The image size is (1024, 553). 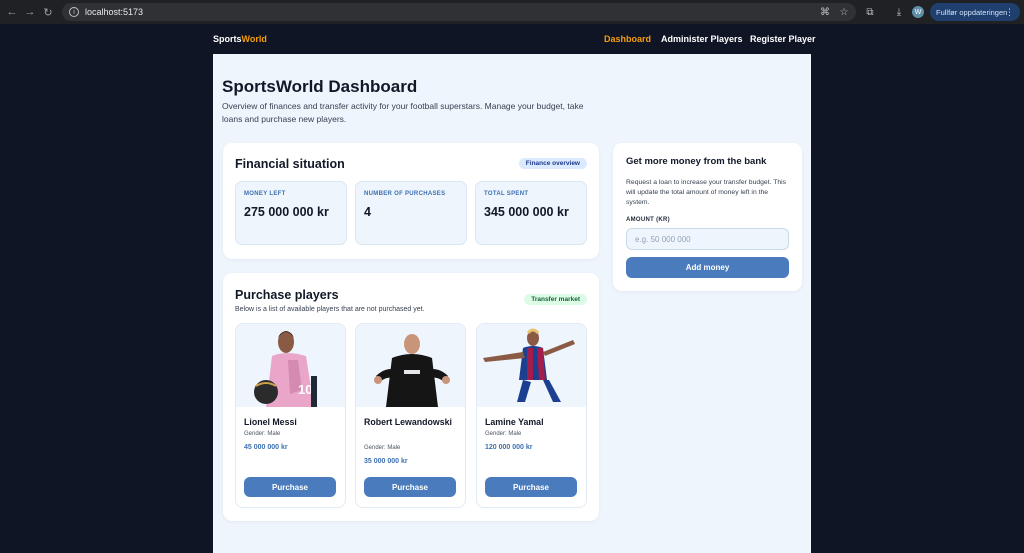 What do you see at coordinates (509, 447) in the screenshot?
I see `player-price: 120 000 000 kr` at bounding box center [509, 447].